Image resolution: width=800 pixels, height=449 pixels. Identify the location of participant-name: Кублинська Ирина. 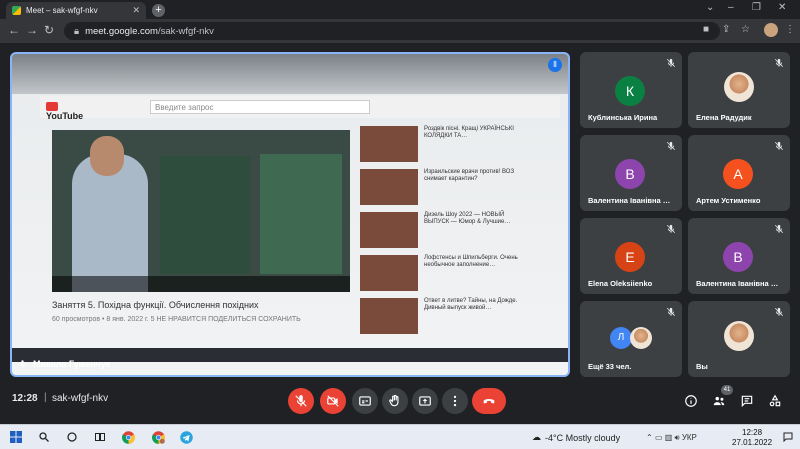
(623, 117).